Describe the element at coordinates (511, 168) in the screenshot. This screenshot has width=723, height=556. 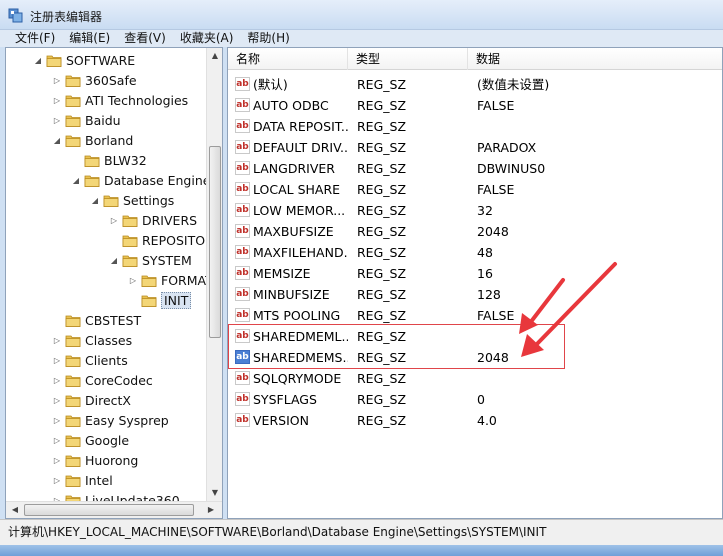
I see `value-data: DBWINUS0` at that location.